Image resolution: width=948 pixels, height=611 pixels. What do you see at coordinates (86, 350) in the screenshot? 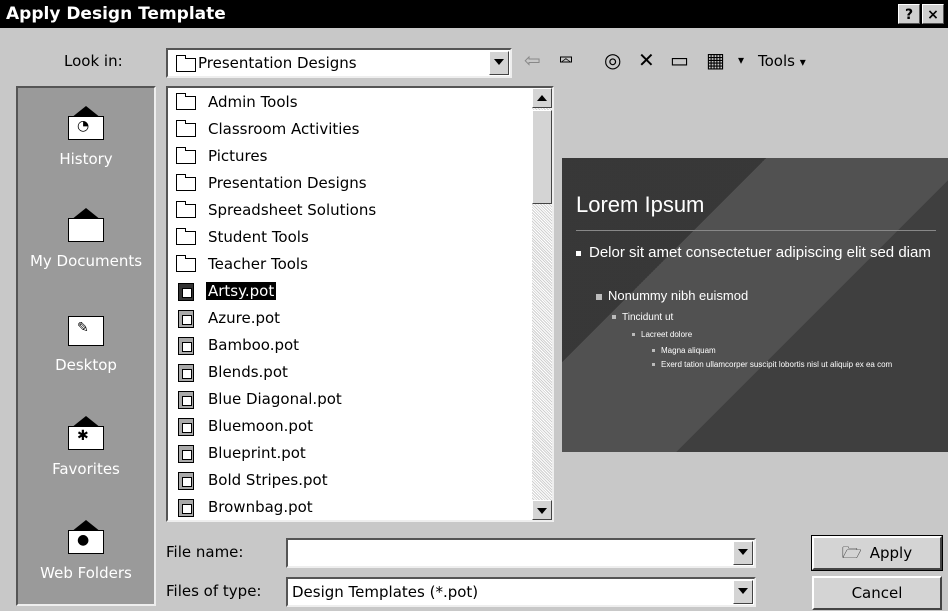
I see `place-desktop: ✎ Desktop` at bounding box center [86, 350].